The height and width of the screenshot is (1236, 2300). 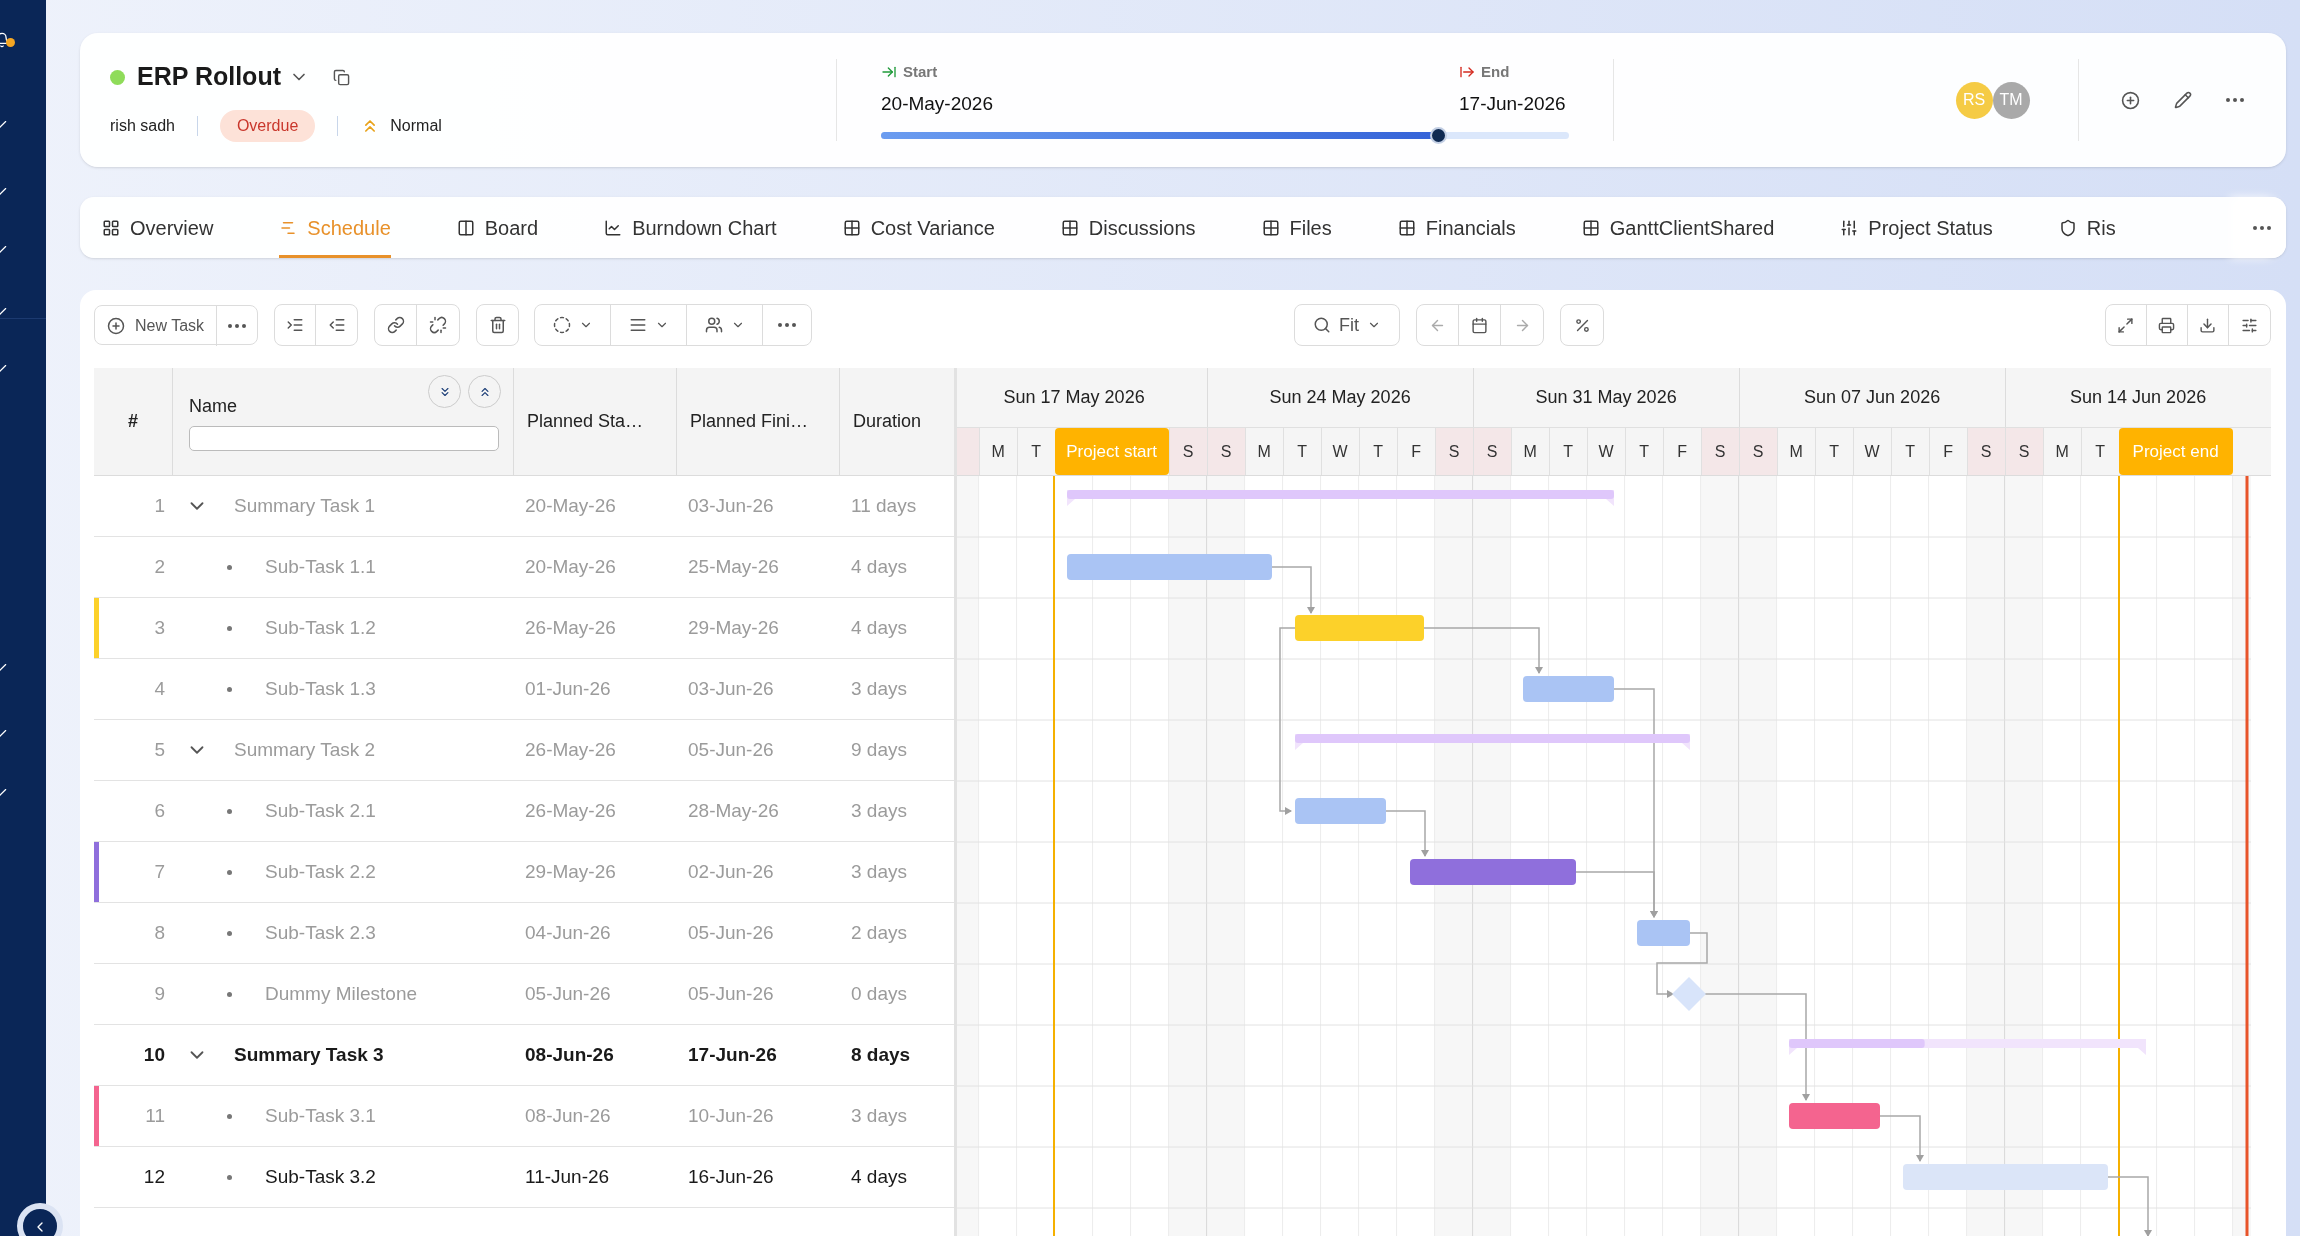 What do you see at coordinates (1082, 397) in the screenshot?
I see `week-header: Sun 17 May 2026` at bounding box center [1082, 397].